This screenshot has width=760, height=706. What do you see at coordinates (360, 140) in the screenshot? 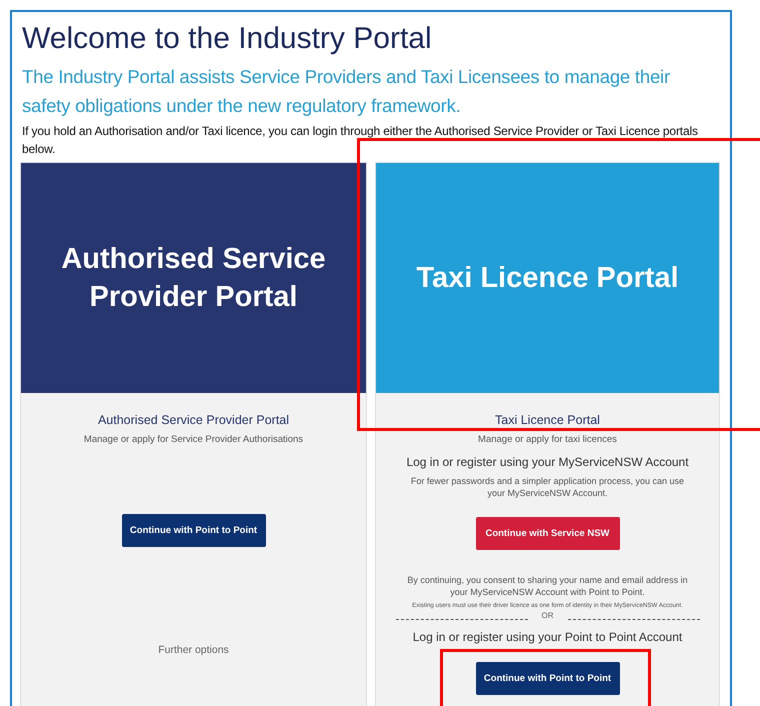
I see `intro-text: If you hold an Authorisation and/or Taxi licence, you can login through either the Authorised Service Provider or Taxi Licence portals below.` at bounding box center [360, 140].